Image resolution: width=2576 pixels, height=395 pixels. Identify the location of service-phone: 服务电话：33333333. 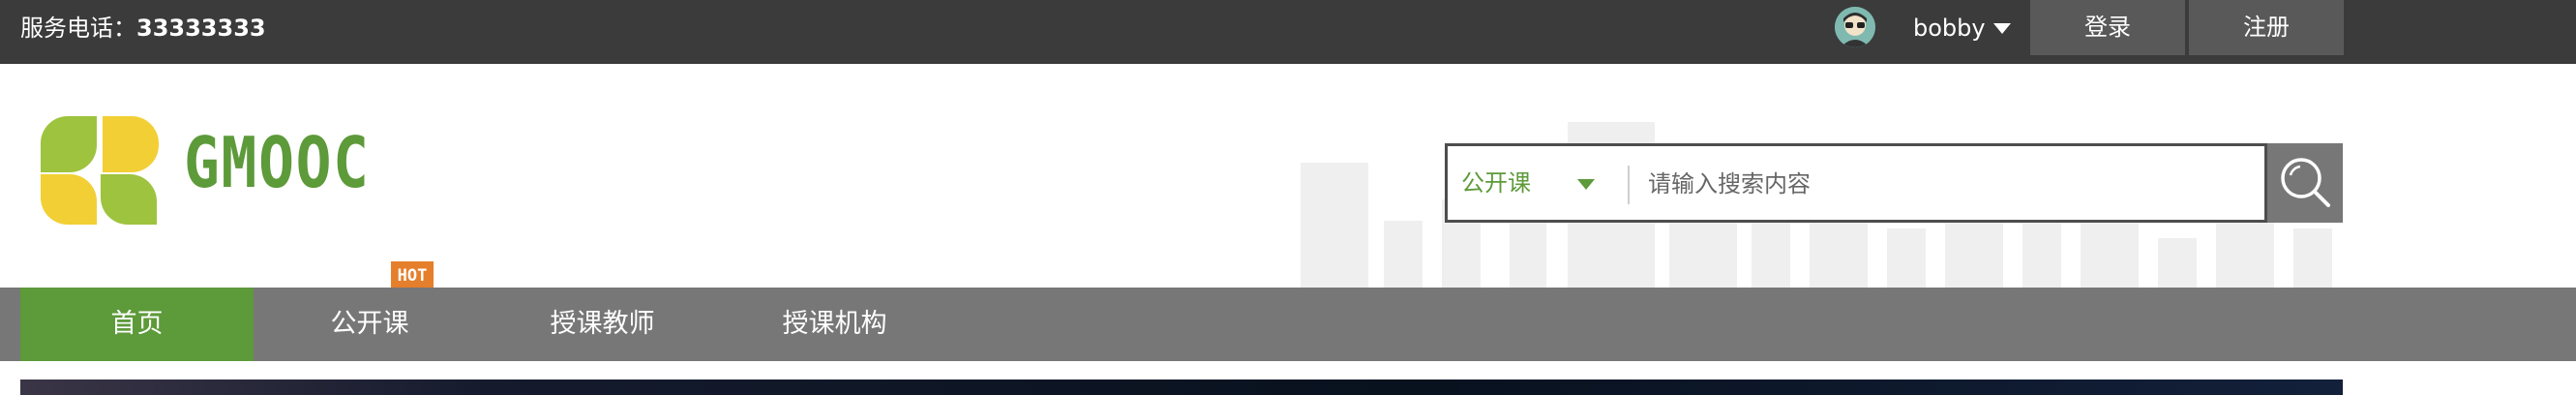
(143, 28).